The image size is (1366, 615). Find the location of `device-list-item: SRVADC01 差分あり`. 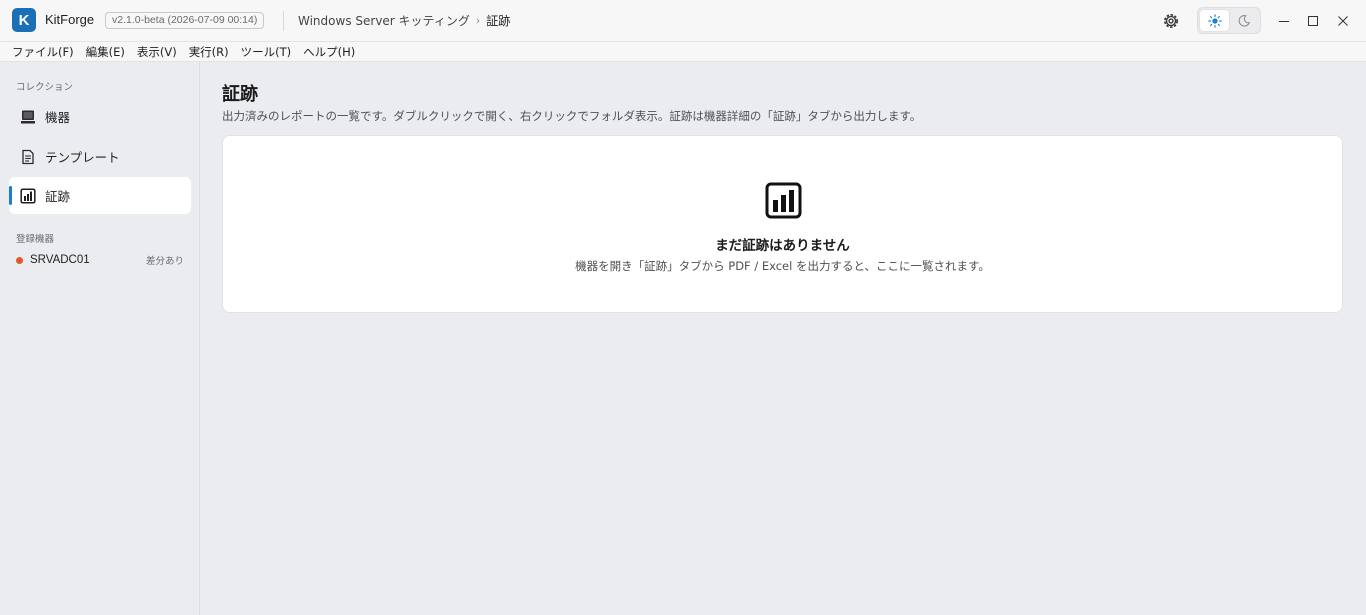

device-list-item: SRVADC01 差分あり is located at coordinates (100, 260).